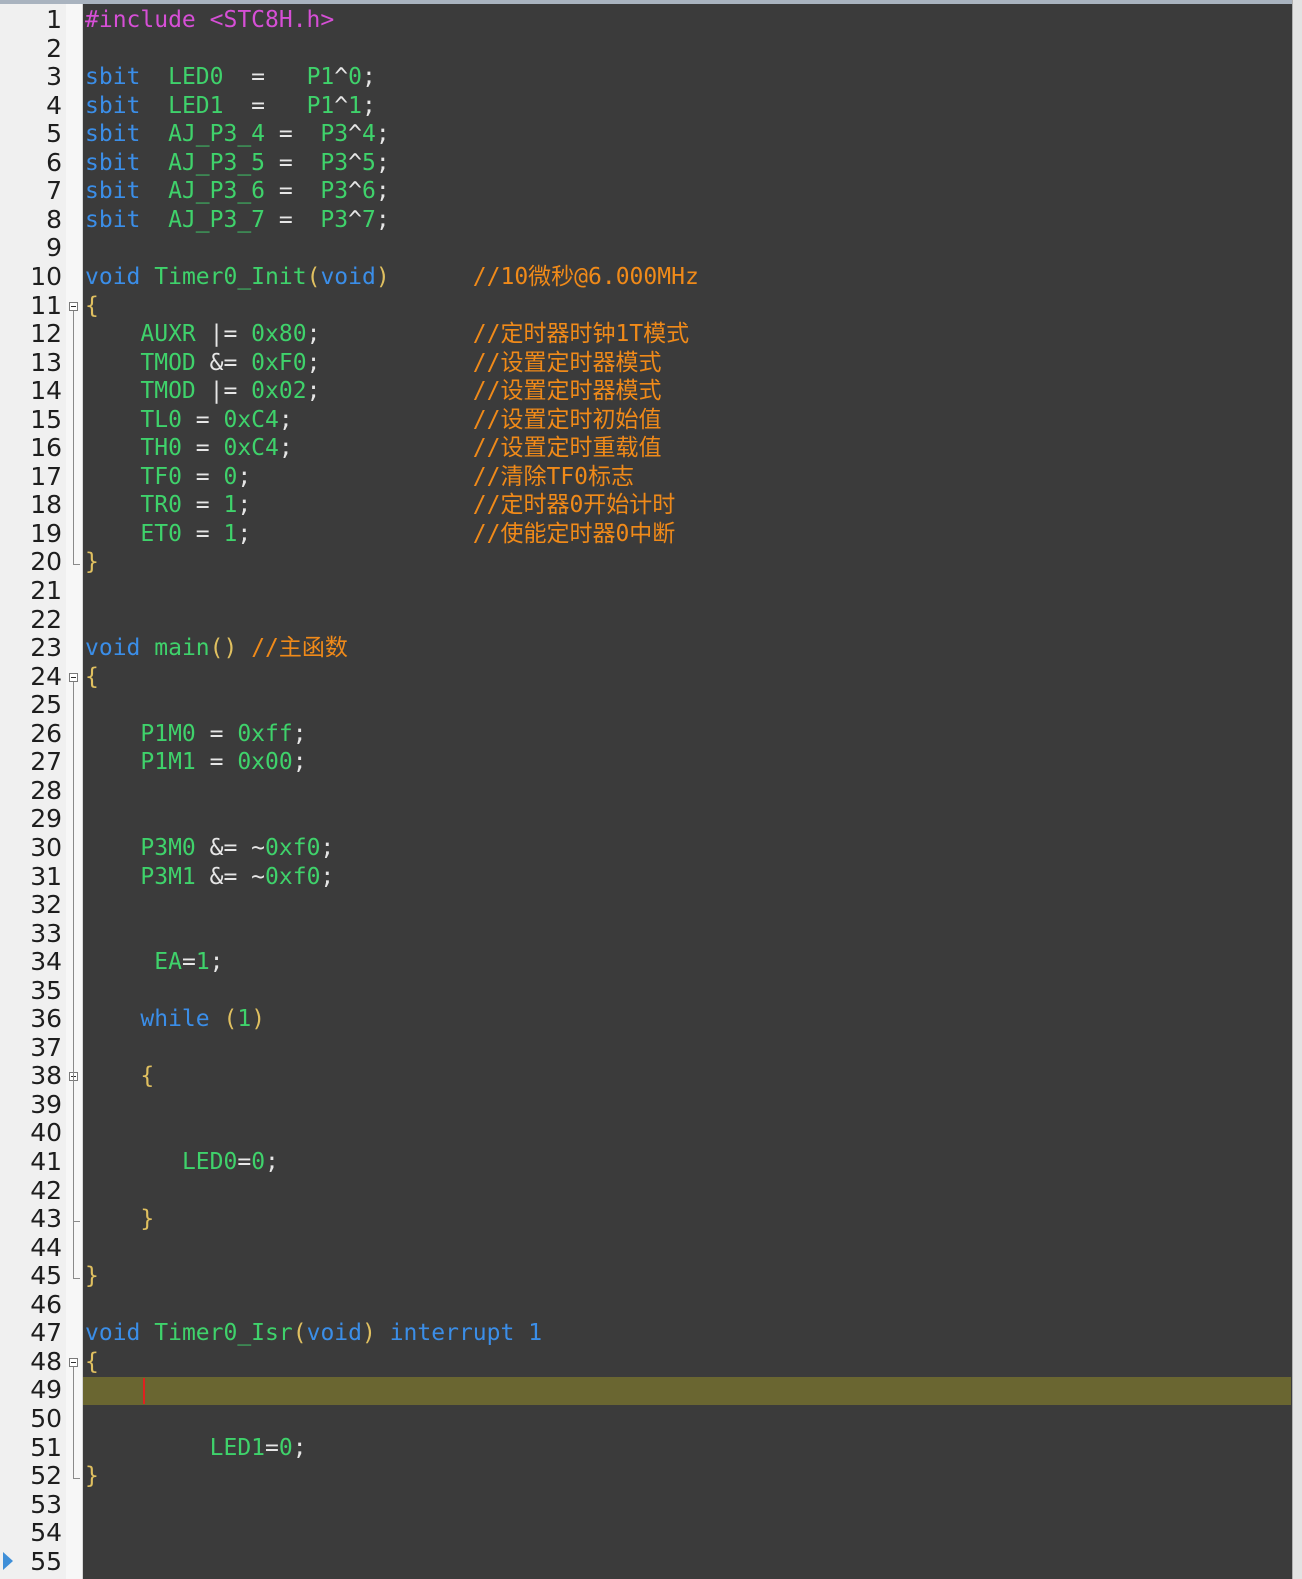 Image resolution: width=1302 pixels, height=1579 pixels. Describe the element at coordinates (651, 2) in the screenshot. I see `editor-top-border` at that location.